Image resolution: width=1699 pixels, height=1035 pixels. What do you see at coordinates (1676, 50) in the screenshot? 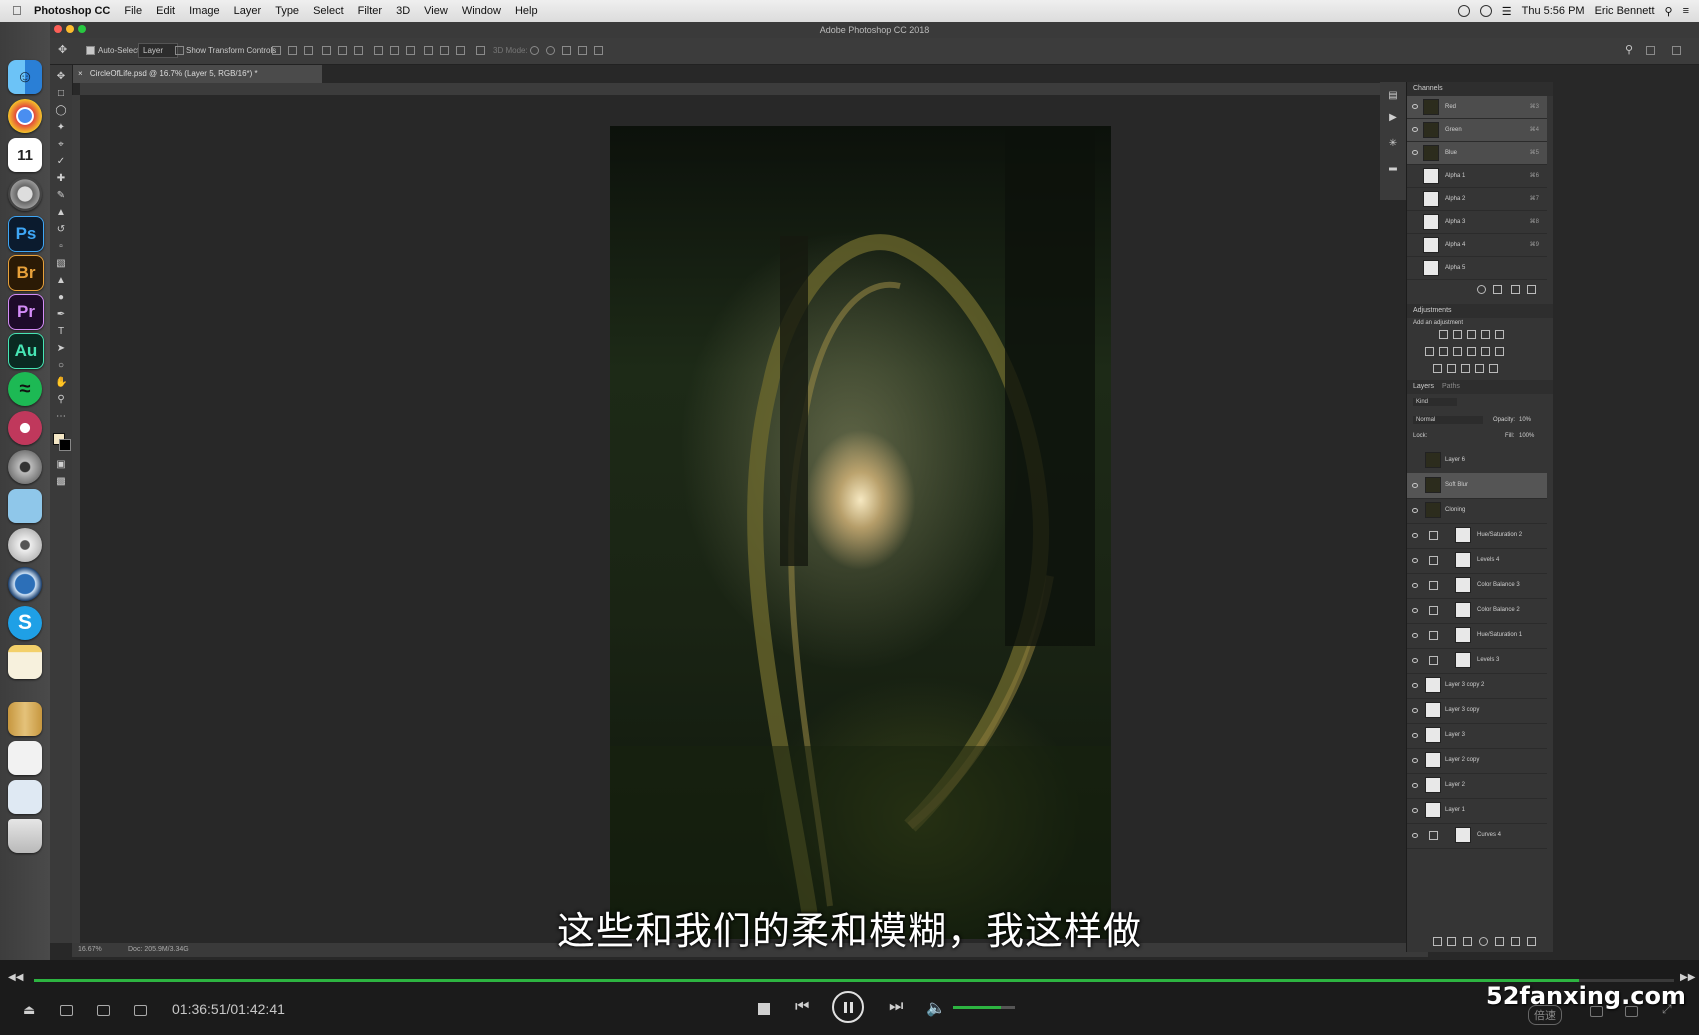
I see `share-icon` at bounding box center [1676, 50].